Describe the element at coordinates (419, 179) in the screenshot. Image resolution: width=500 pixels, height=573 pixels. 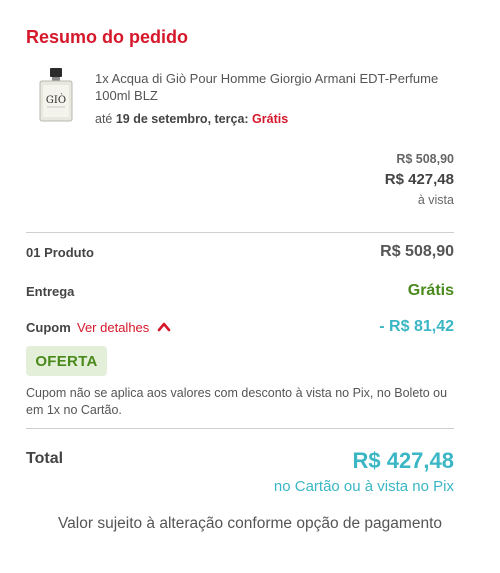
I see `product-current-price: R$ 427,48` at that location.